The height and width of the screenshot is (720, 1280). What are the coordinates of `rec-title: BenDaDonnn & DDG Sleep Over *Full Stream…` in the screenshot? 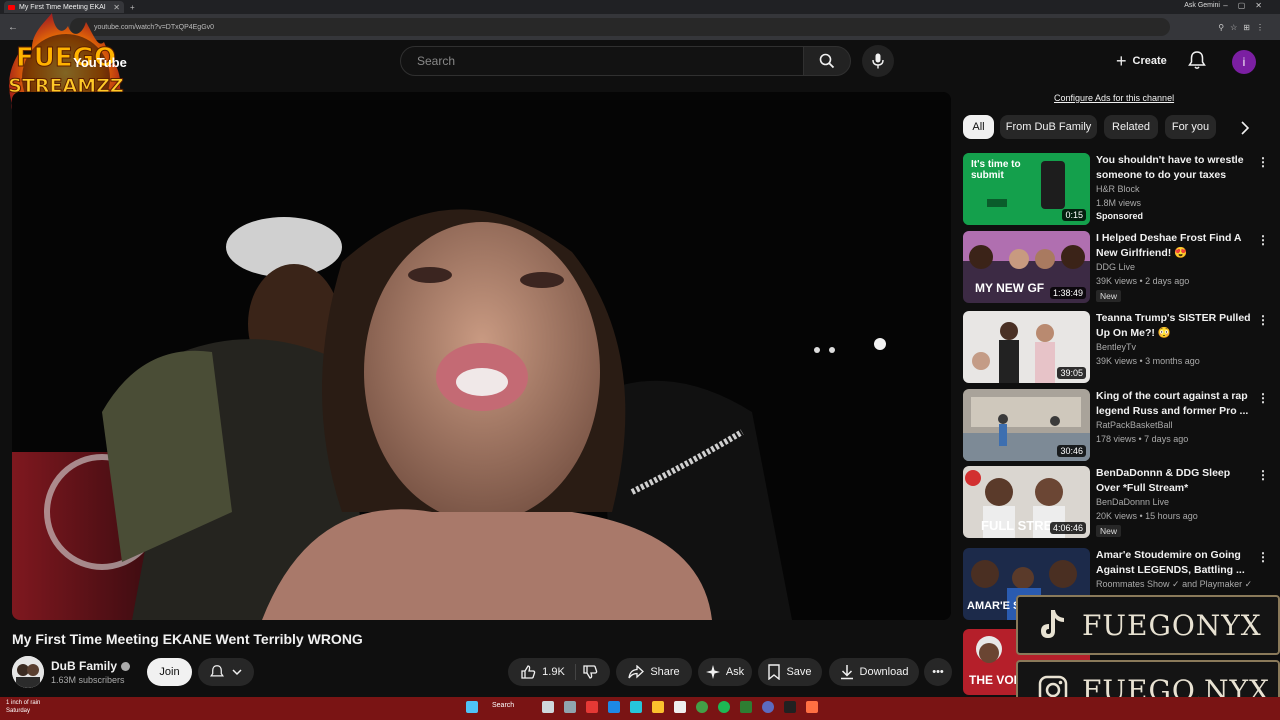 It's located at (1163, 480).